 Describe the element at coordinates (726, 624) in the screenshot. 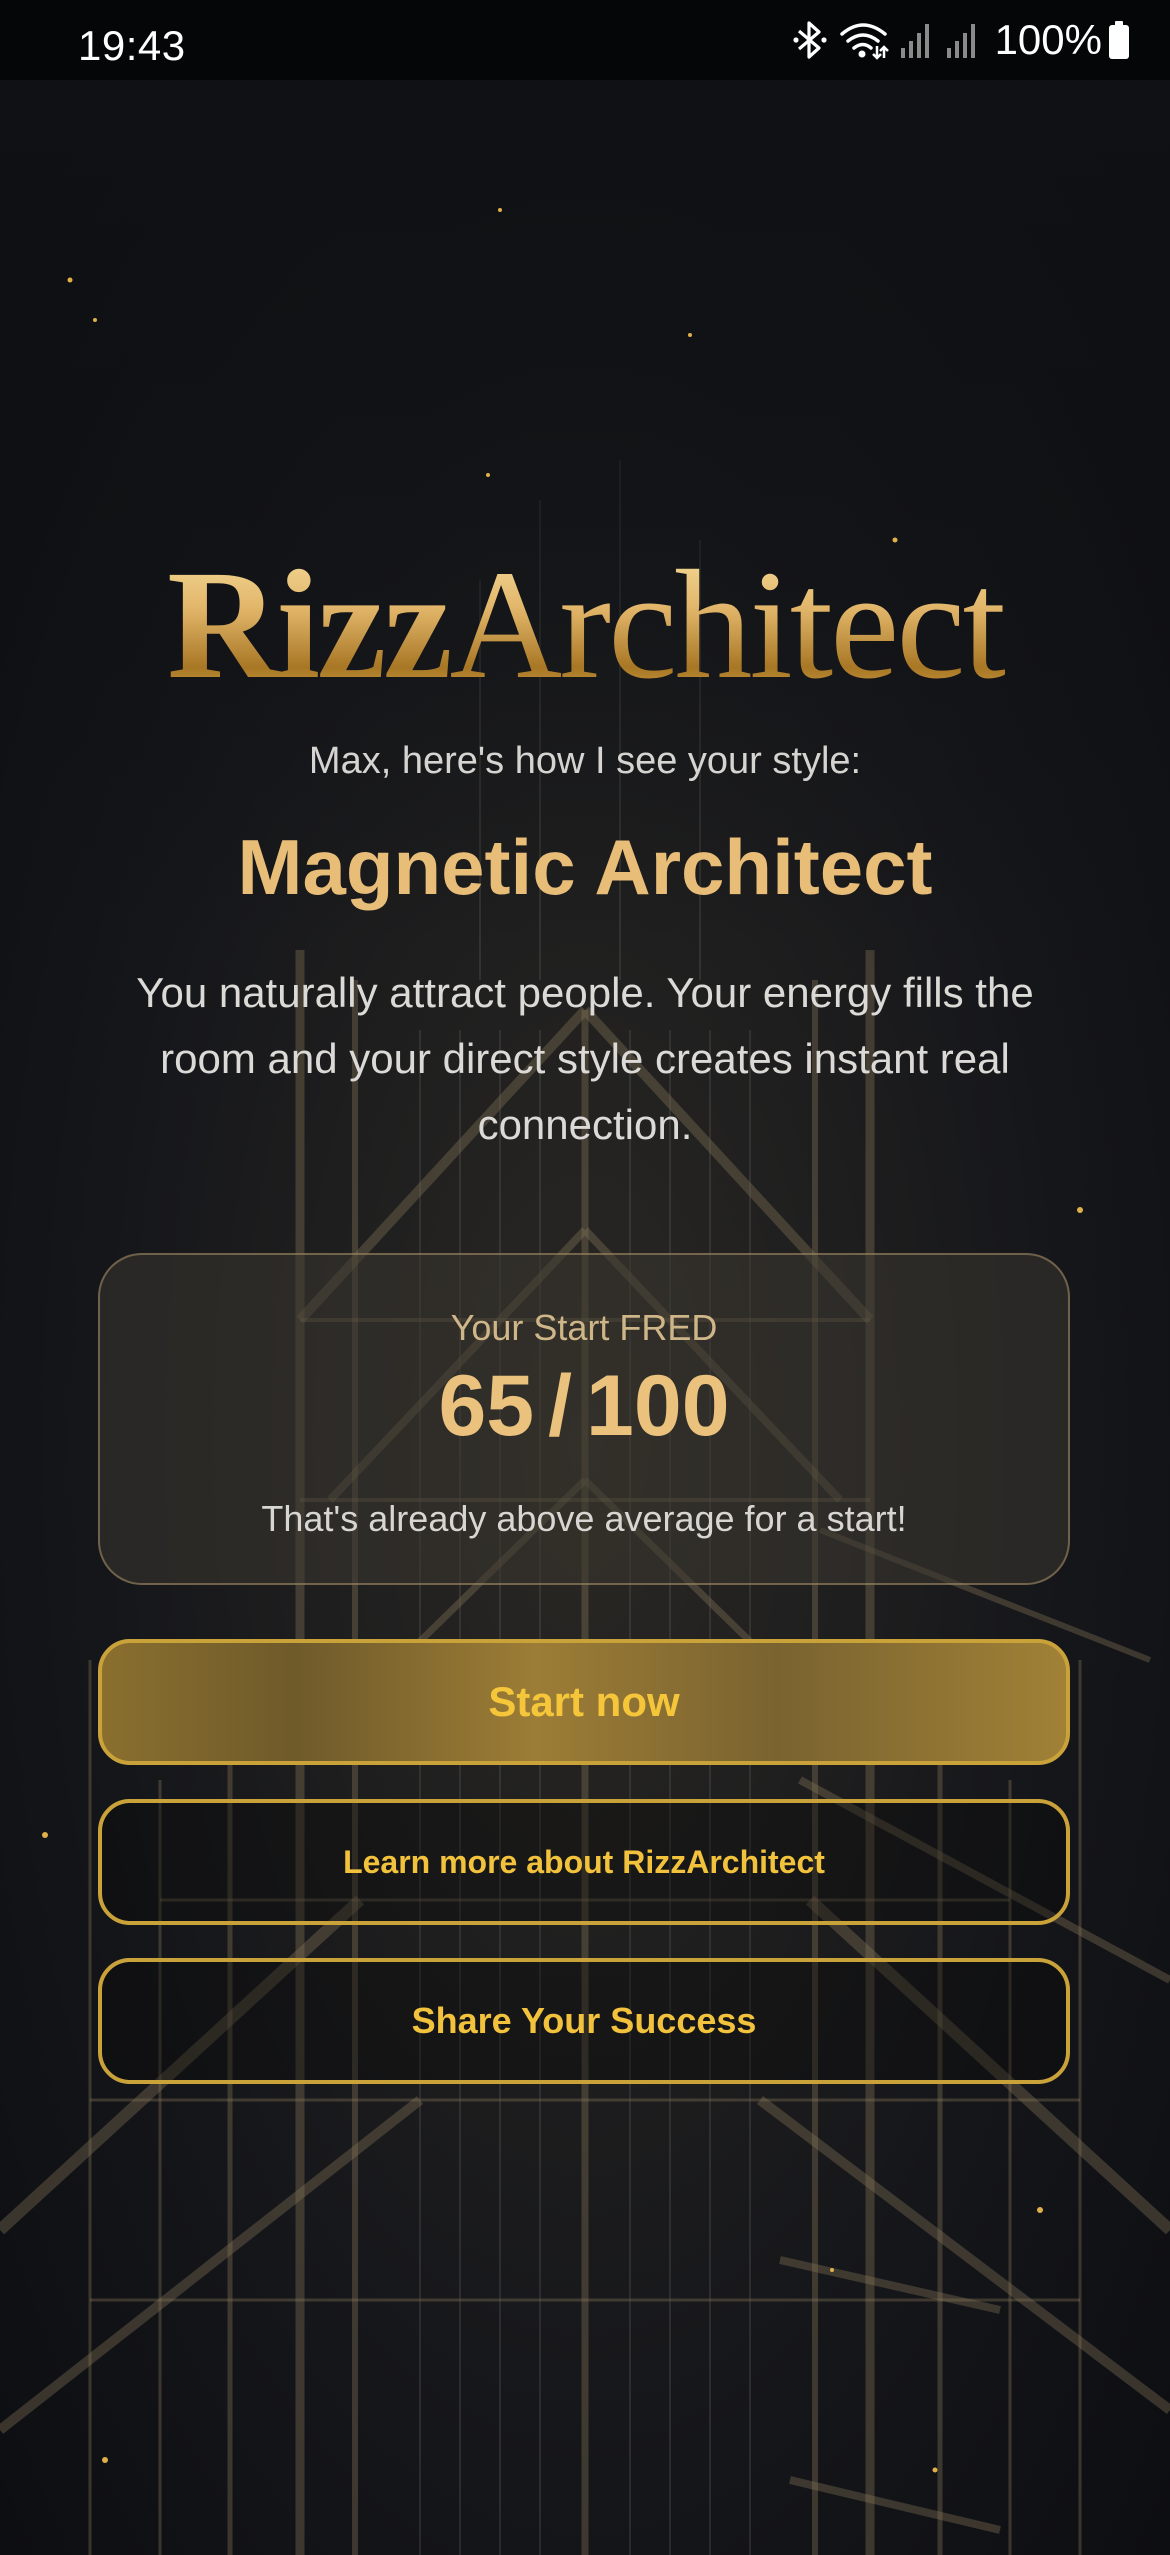

I see `logo-part-architect: Architect` at that location.